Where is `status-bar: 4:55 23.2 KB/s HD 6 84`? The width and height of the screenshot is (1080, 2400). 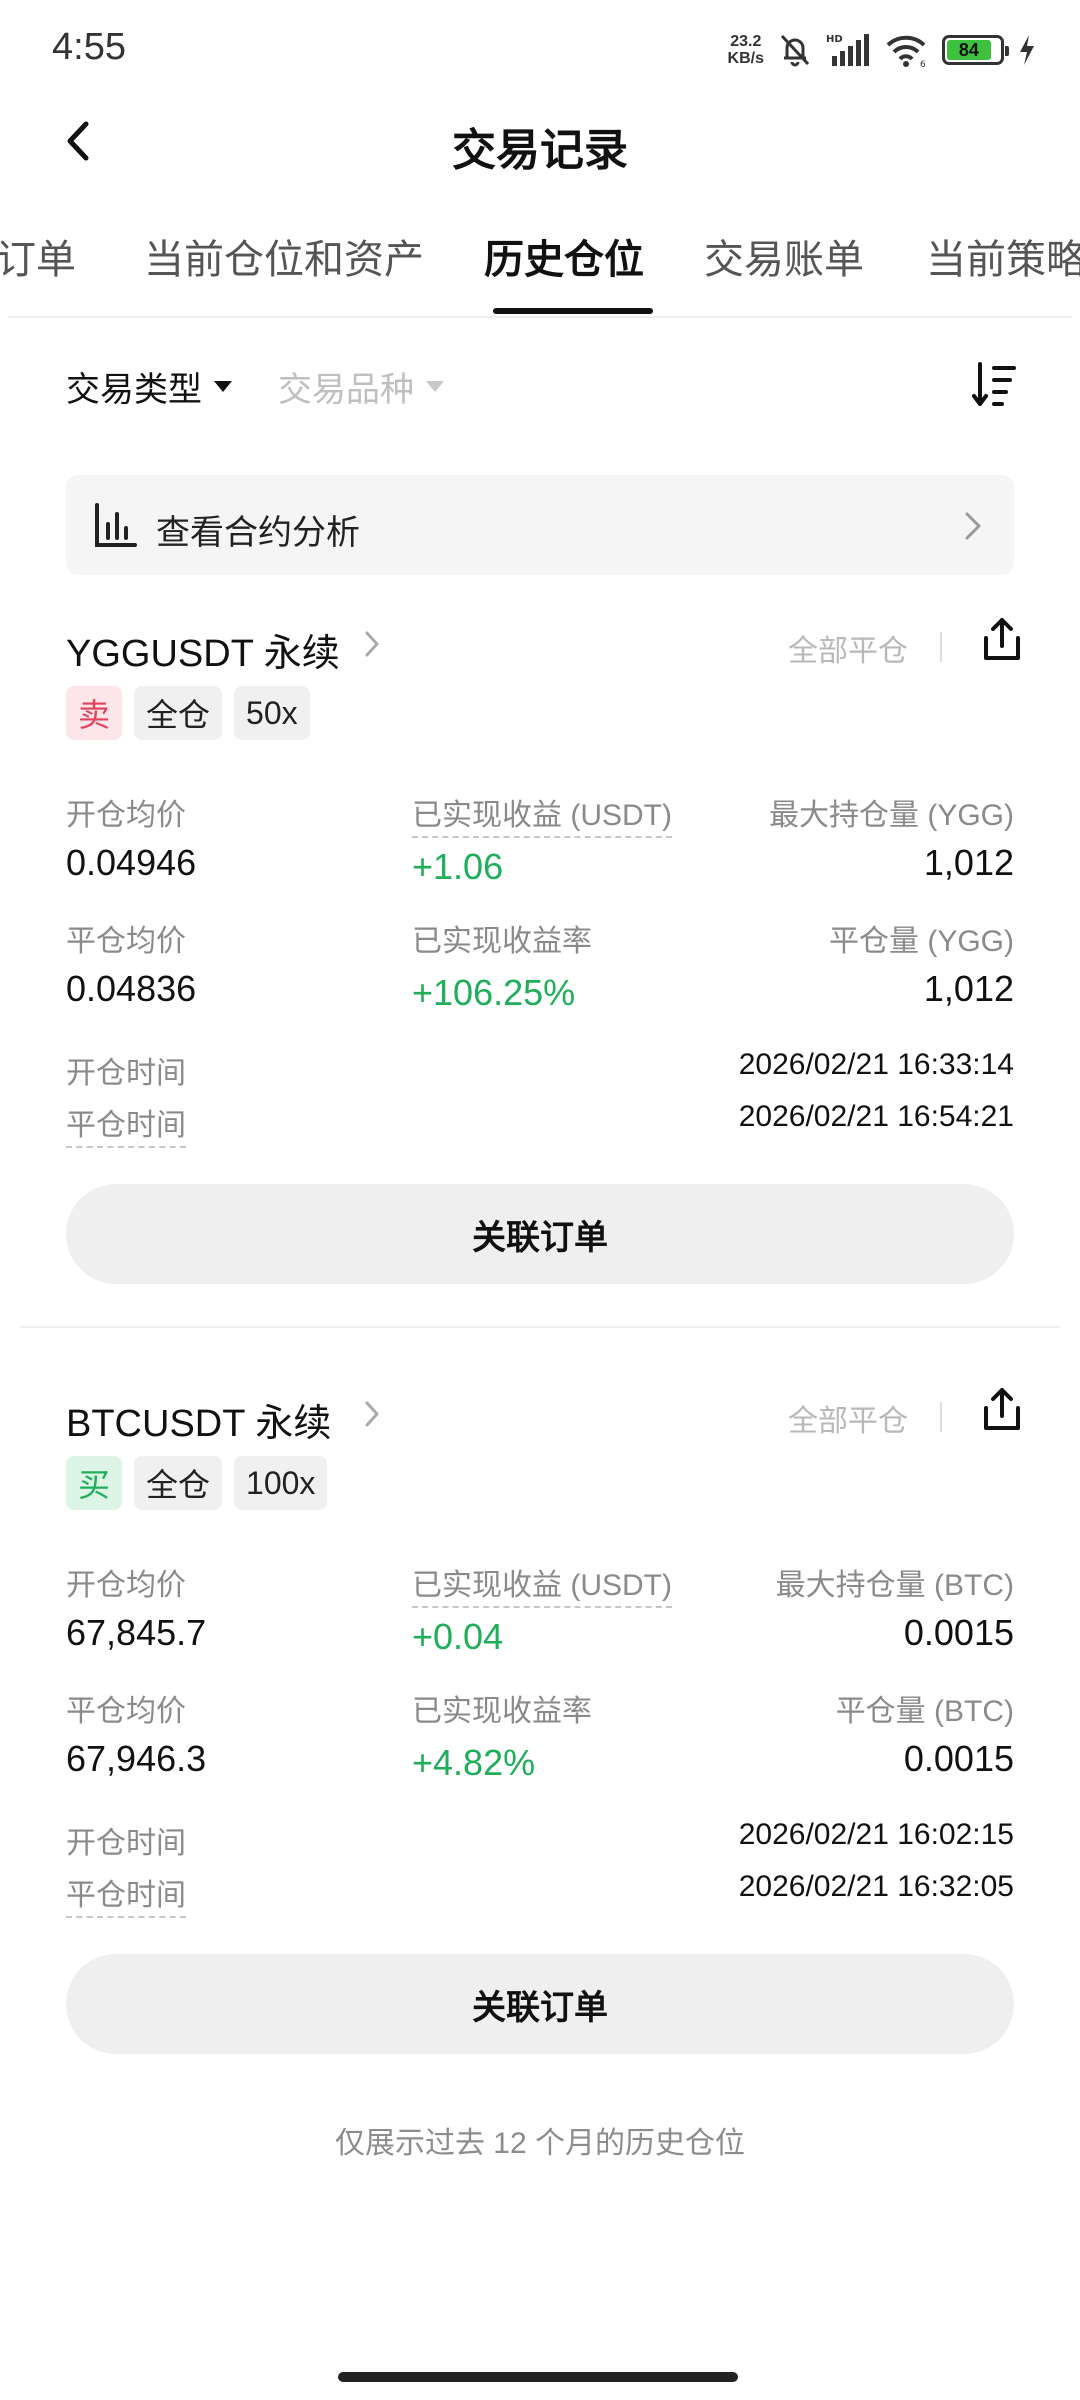 status-bar: 4:55 23.2 KB/s HD 6 84 is located at coordinates (540, 48).